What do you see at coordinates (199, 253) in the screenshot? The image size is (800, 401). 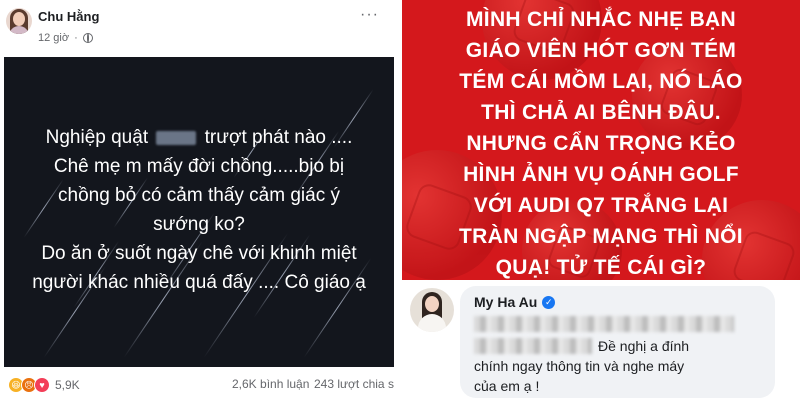 I see `post-line-5: Do ăn ở suốt ngày chê với khinh miệt` at bounding box center [199, 253].